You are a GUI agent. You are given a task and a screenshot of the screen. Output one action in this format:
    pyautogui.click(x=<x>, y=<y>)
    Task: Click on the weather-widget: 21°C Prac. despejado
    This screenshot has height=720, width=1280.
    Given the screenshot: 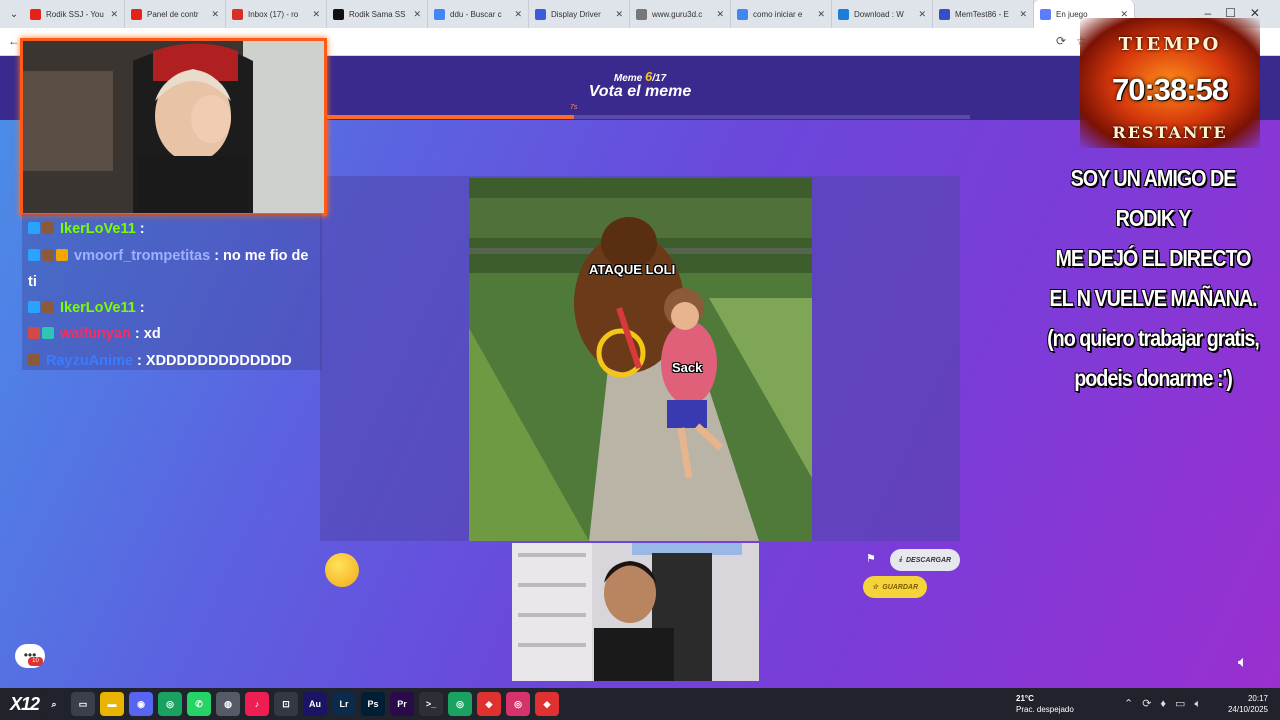 What is the action you would take?
    pyautogui.click(x=1045, y=704)
    